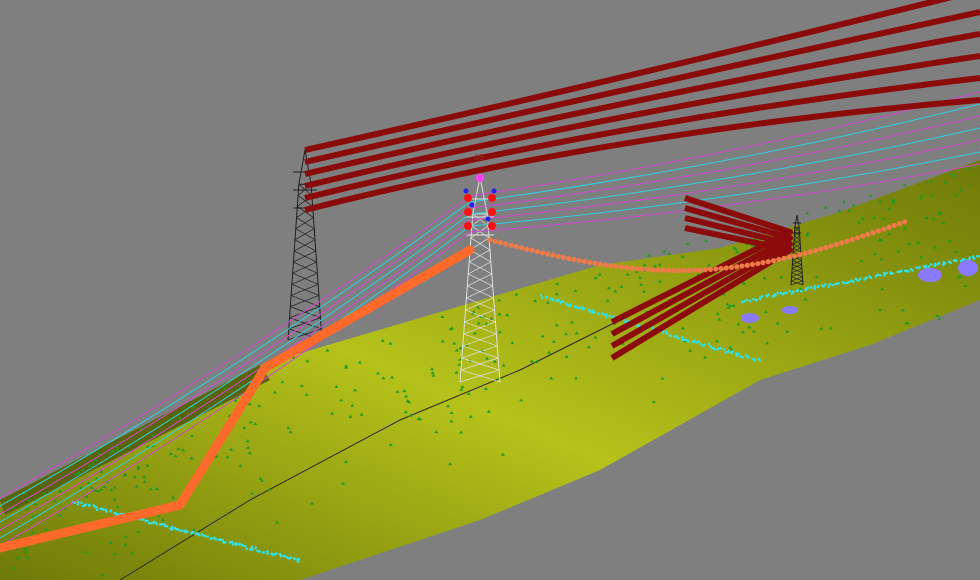  I want to click on tower-peak, so click(305, 167).